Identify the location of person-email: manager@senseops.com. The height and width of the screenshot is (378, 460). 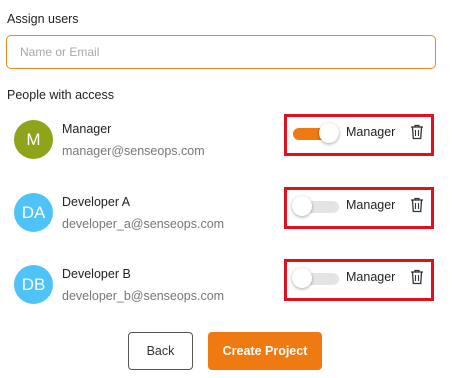
(133, 151).